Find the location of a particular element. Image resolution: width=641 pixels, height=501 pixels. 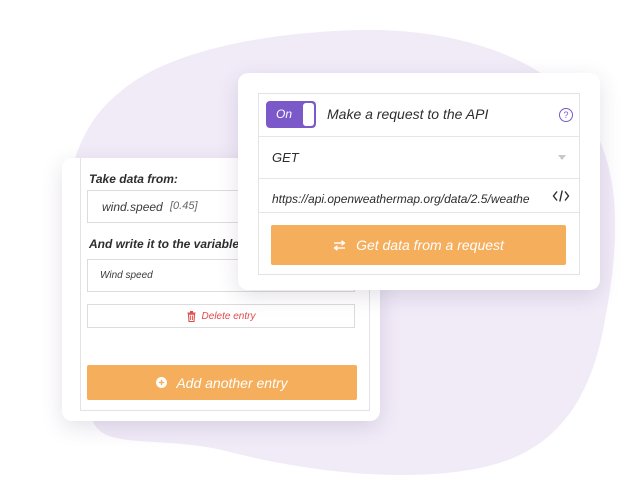

get-data-button: Get data from a request is located at coordinates (418, 245).